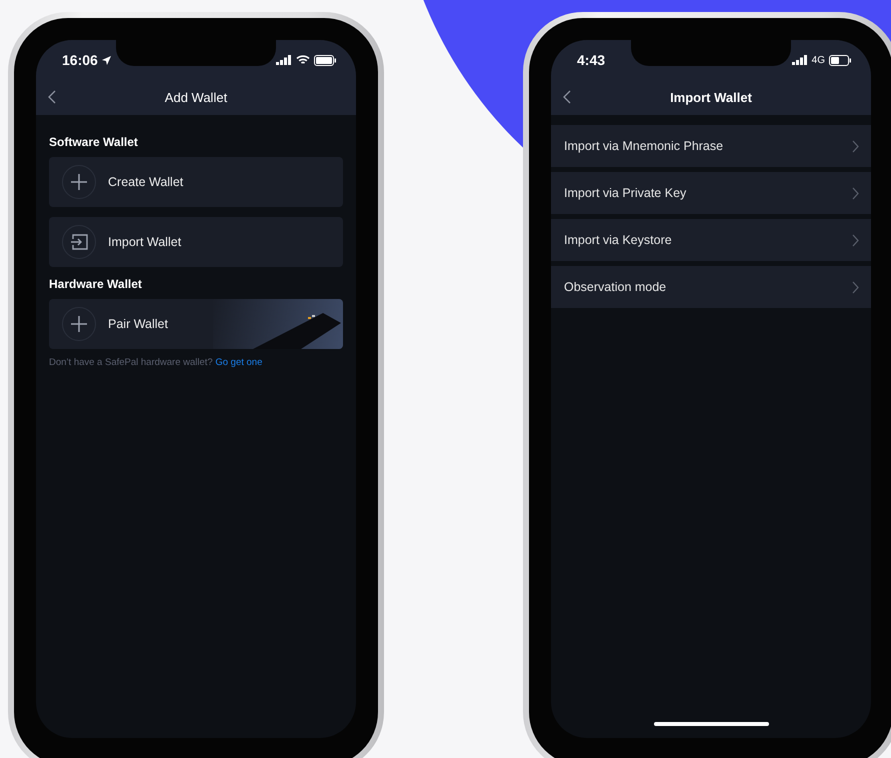  Describe the element at coordinates (711, 146) in the screenshot. I see `import-option: Import via Mnemonic Phrase` at that location.